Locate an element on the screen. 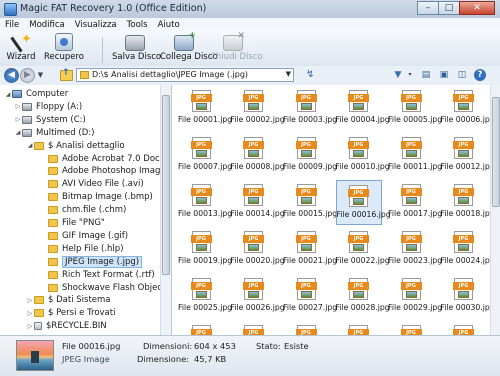 This screenshot has height=376, width=500. tree-item: ◢ Multimed (D:) is located at coordinates (54, 133).